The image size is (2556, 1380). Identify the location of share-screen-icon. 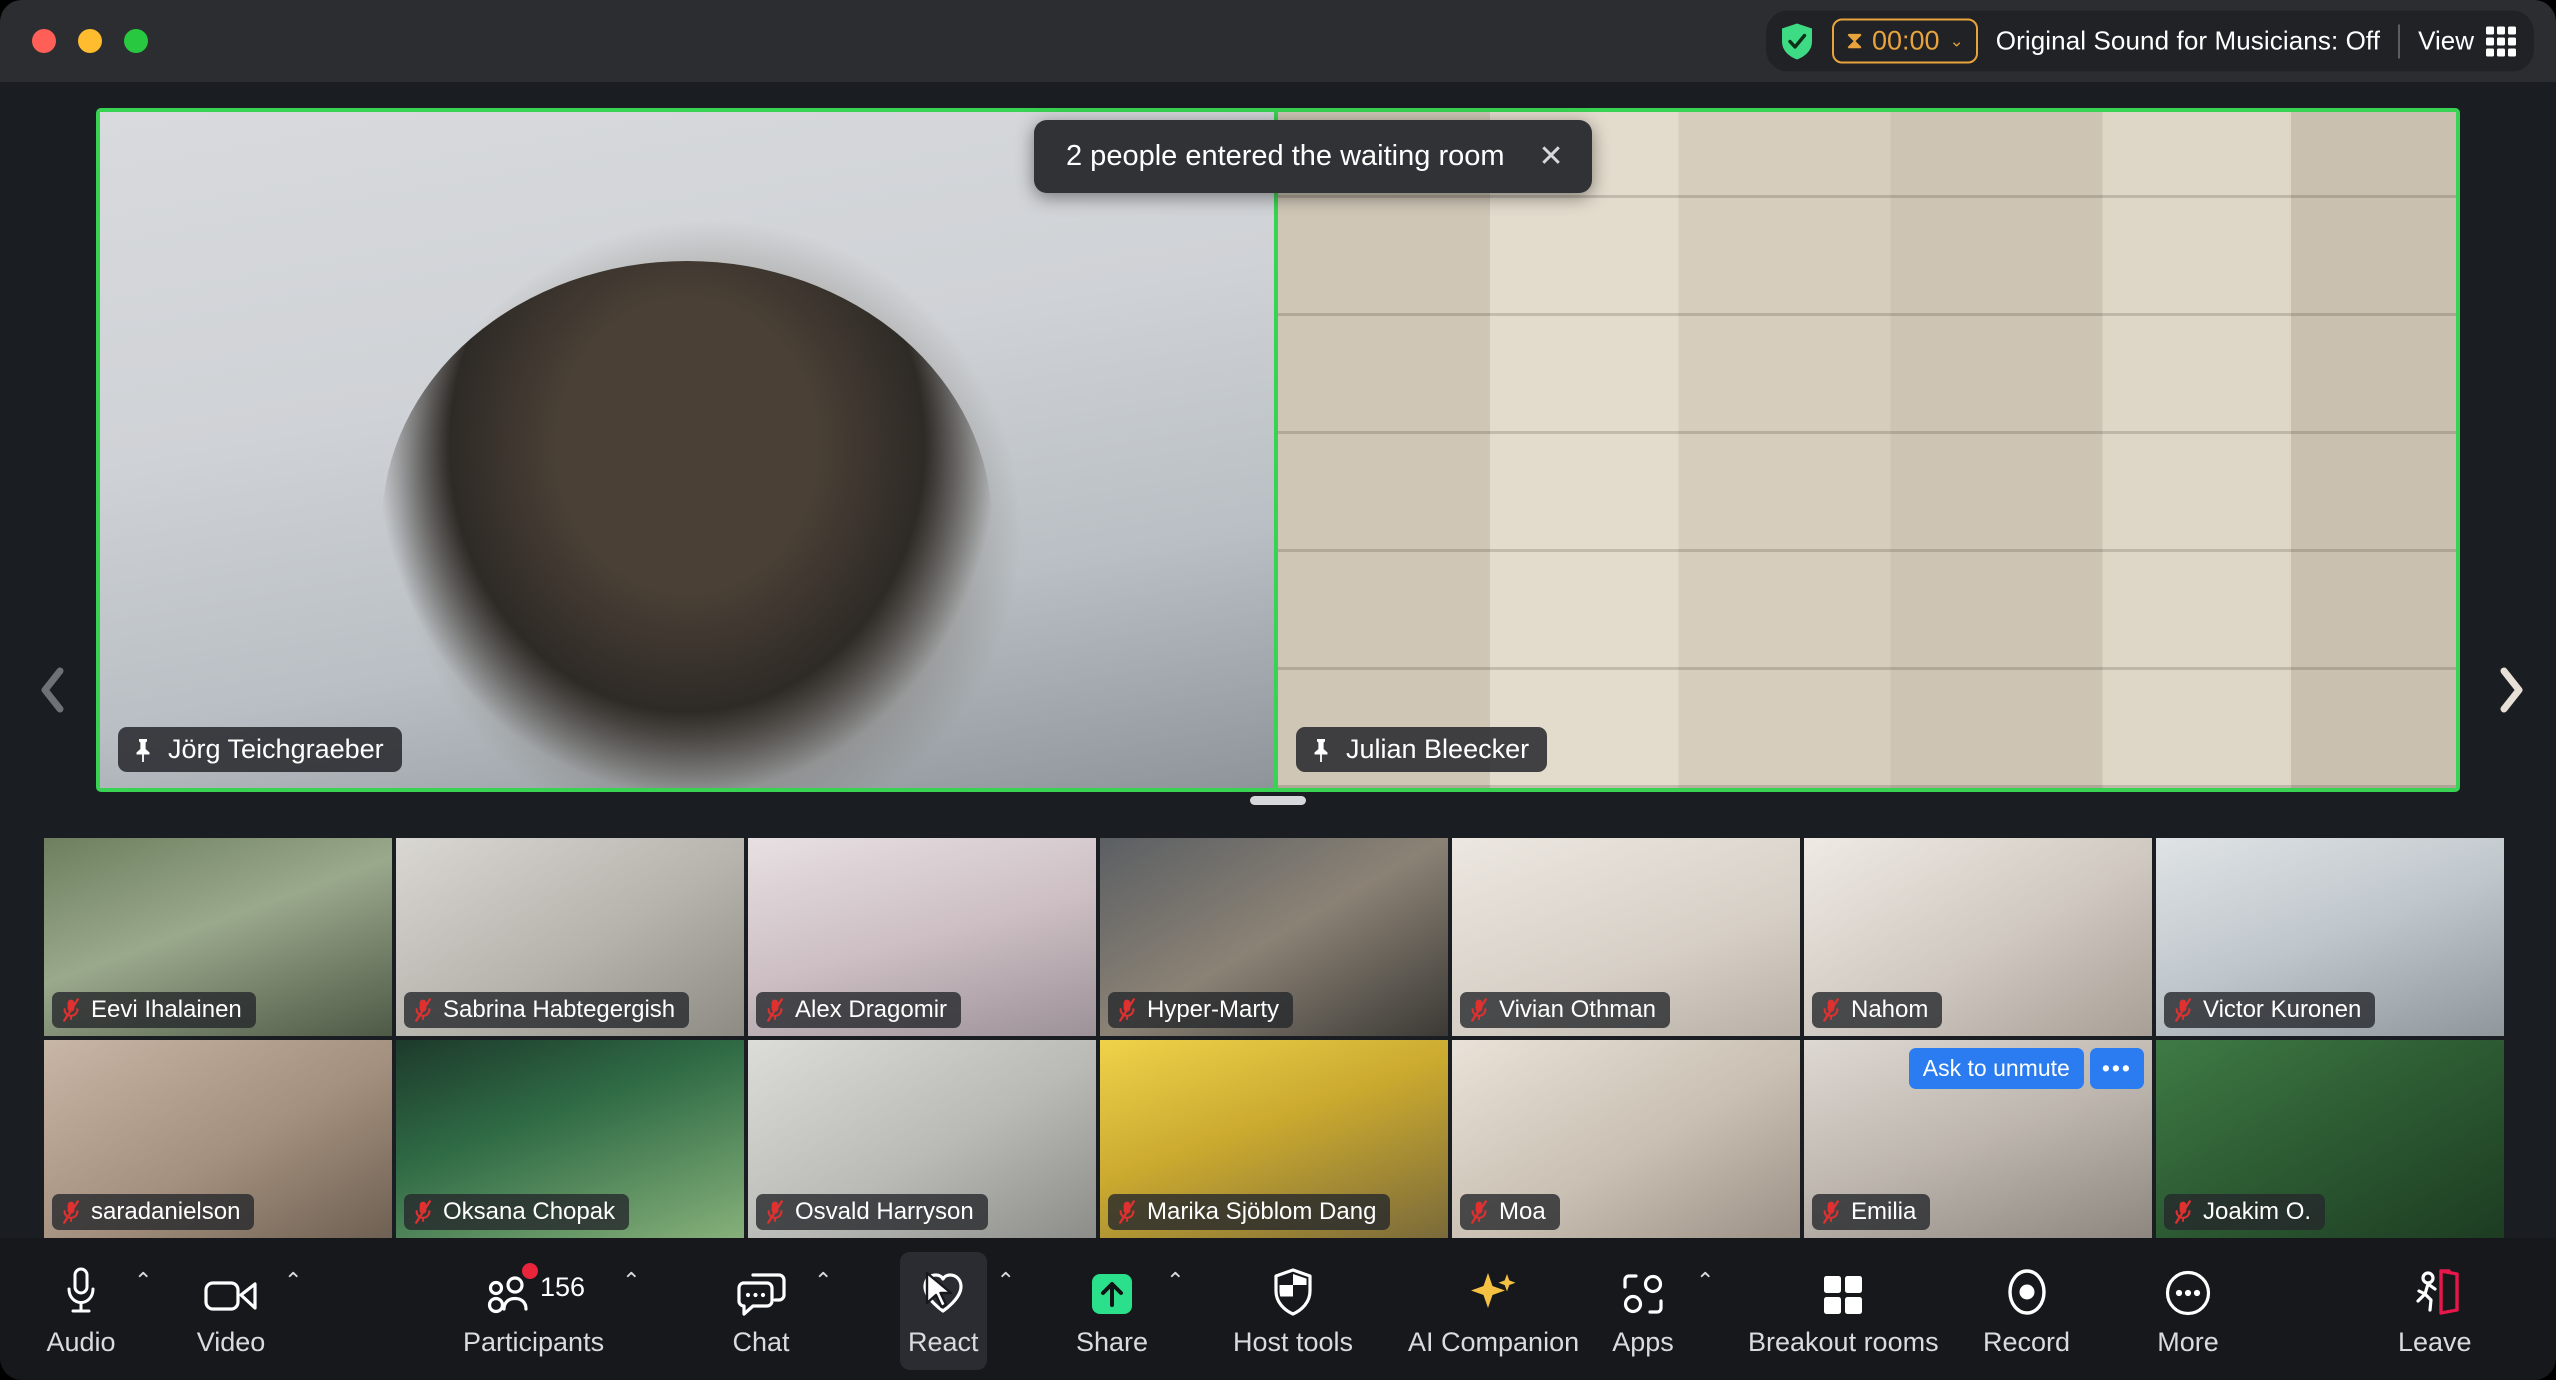
(1112, 1291).